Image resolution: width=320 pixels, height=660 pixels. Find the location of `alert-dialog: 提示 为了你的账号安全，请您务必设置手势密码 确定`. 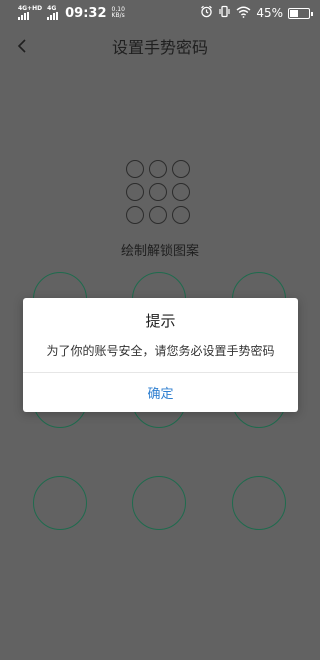

alert-dialog: 提示 为了你的账号安全，请您务必设置手势密码 确定 is located at coordinates (160, 355).